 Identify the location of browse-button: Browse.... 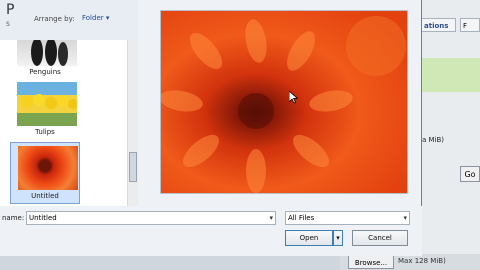
(371, 262).